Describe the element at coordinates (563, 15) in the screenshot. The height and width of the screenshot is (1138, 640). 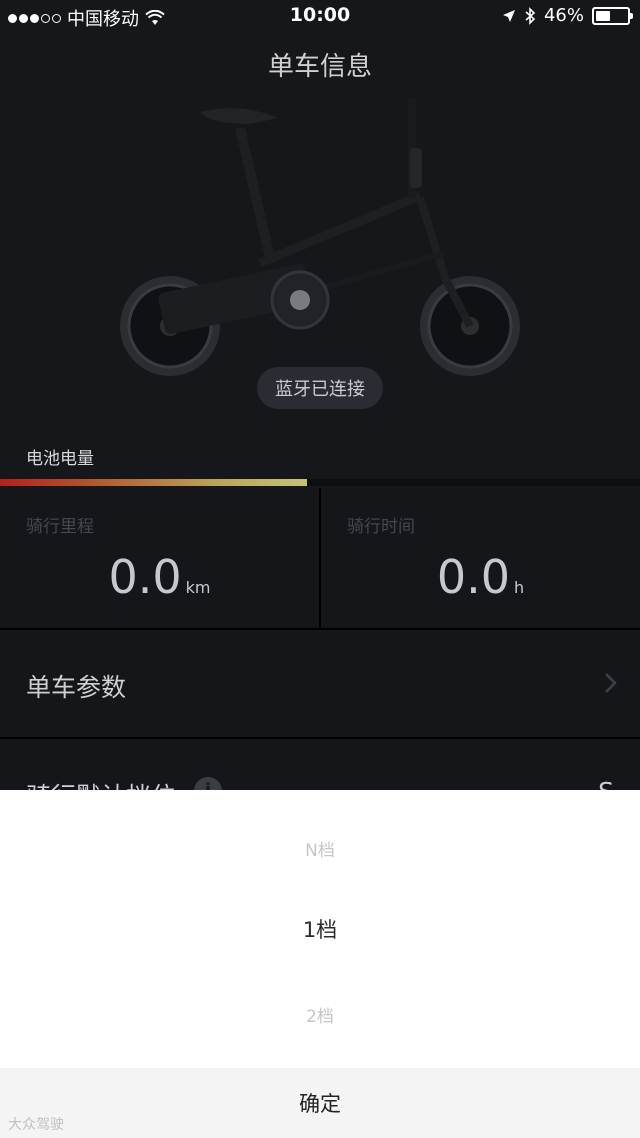
I see `battery-percent: 46%` at that location.